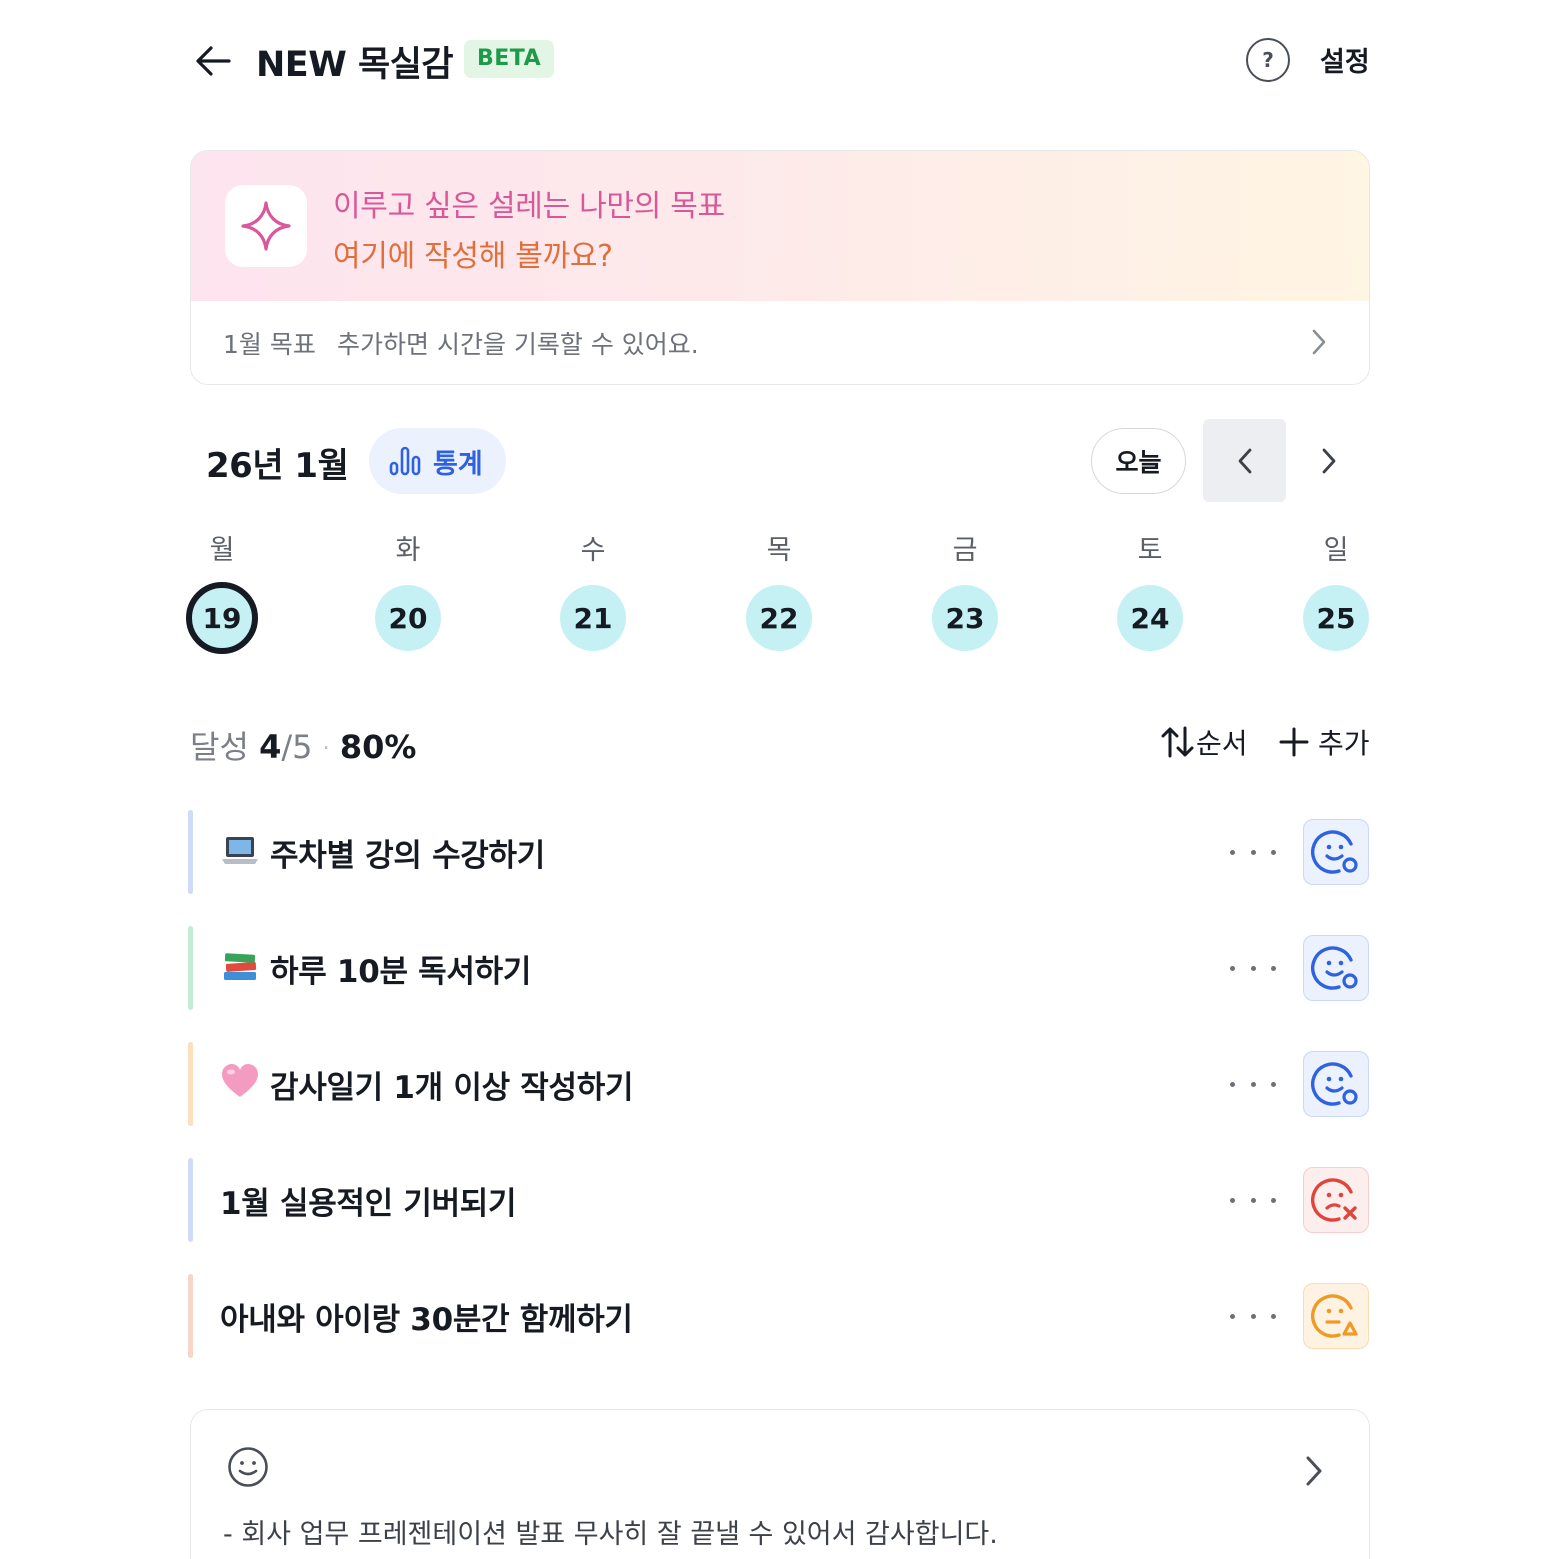  What do you see at coordinates (1150, 618) in the screenshot?
I see `day-24: 24` at bounding box center [1150, 618].